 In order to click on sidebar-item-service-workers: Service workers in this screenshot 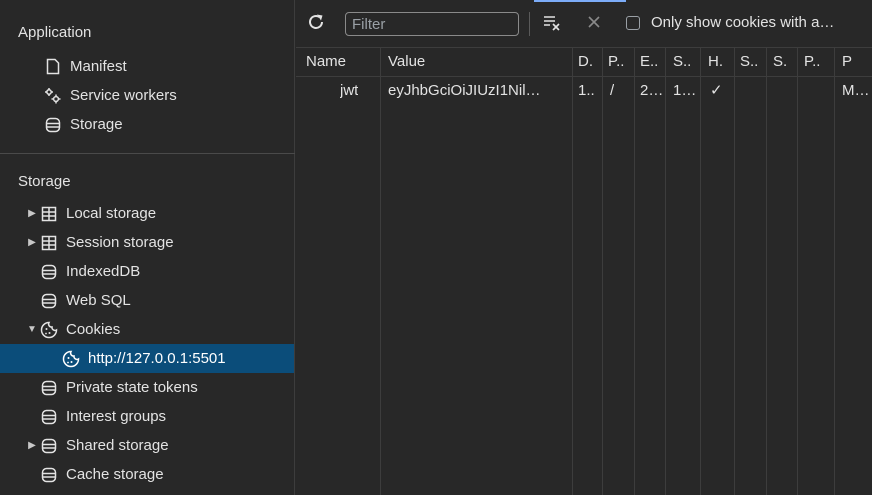, I will do `click(147, 95)`.